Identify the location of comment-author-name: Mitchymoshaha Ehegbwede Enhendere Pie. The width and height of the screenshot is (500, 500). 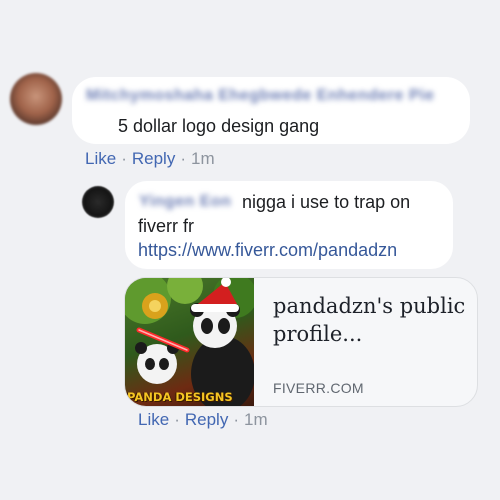
(260, 96).